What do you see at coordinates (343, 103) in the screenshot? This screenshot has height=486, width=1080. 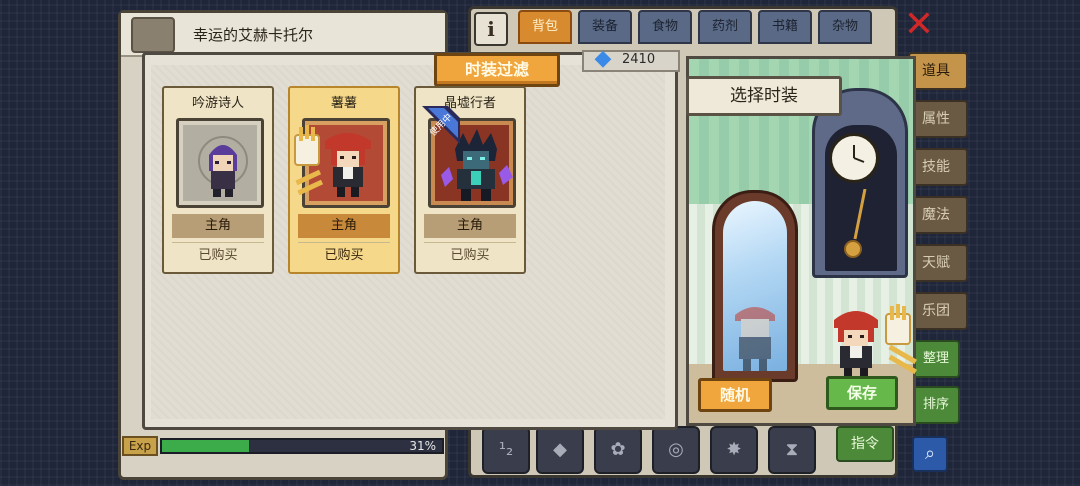 I see `costume-name: 薯薯` at bounding box center [343, 103].